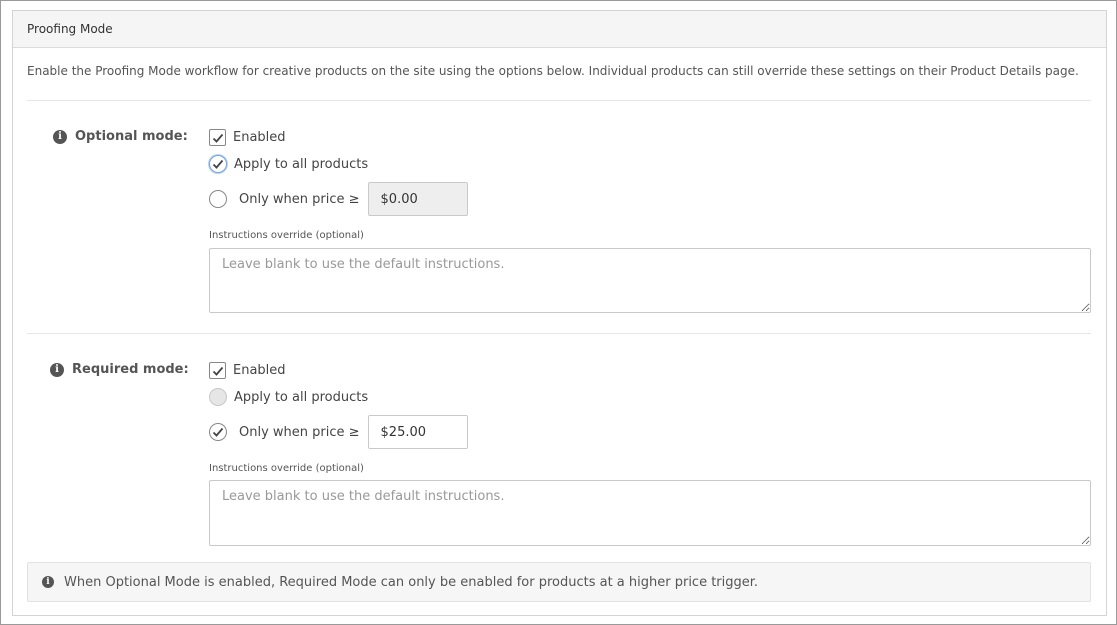 This screenshot has width=1117, height=625. What do you see at coordinates (299, 432) in the screenshot?
I see `required-only-when-label: Only when price ≥` at bounding box center [299, 432].